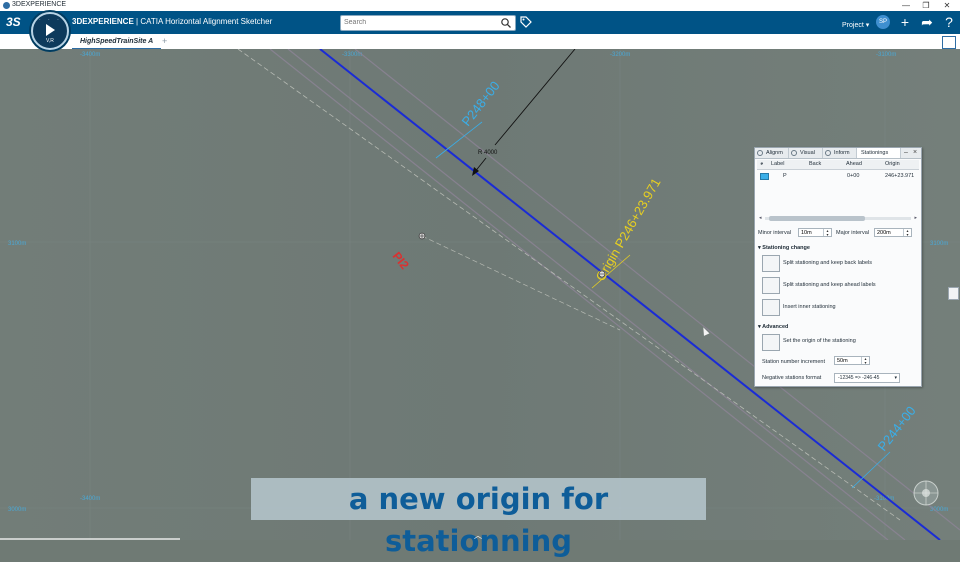 This screenshot has width=960, height=562. I want to click on tab-alignment: Alignm, so click(772, 153).